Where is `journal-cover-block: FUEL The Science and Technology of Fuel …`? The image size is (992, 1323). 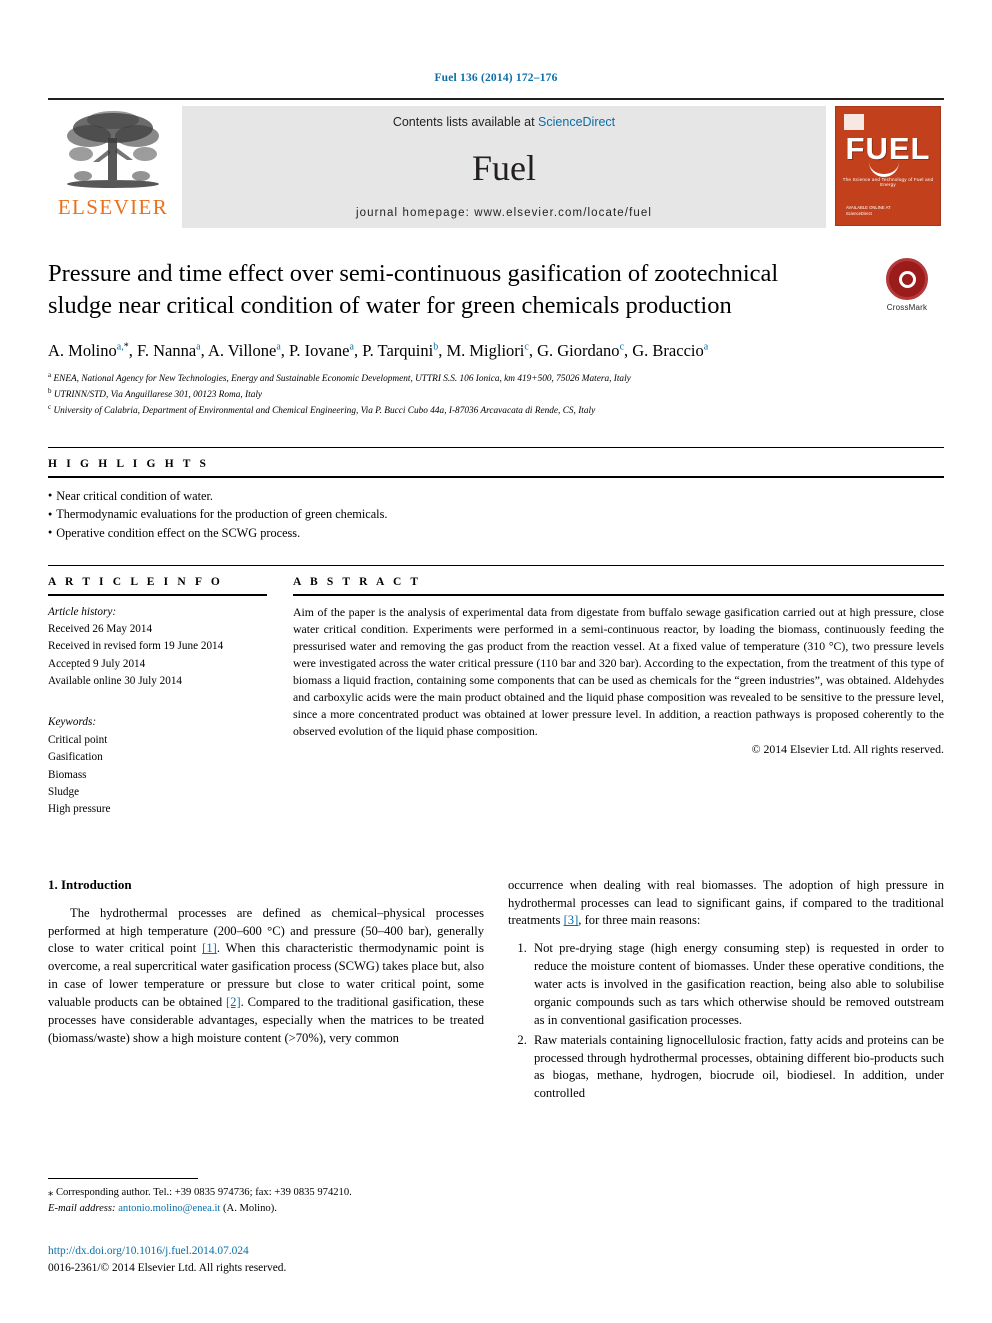
journal-cover-block: FUEL The Science and Technology of Fuel … is located at coordinates (888, 167).